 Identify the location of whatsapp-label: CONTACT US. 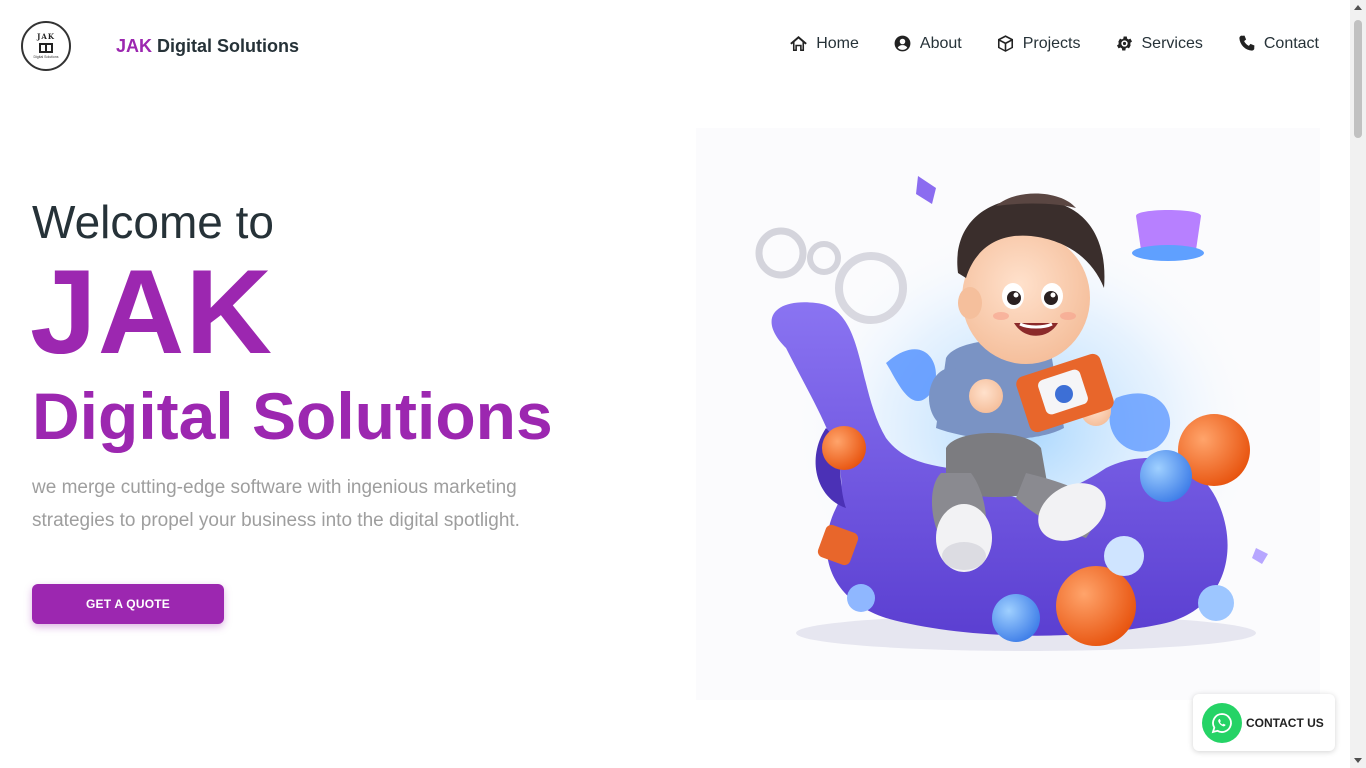
(1285, 722).